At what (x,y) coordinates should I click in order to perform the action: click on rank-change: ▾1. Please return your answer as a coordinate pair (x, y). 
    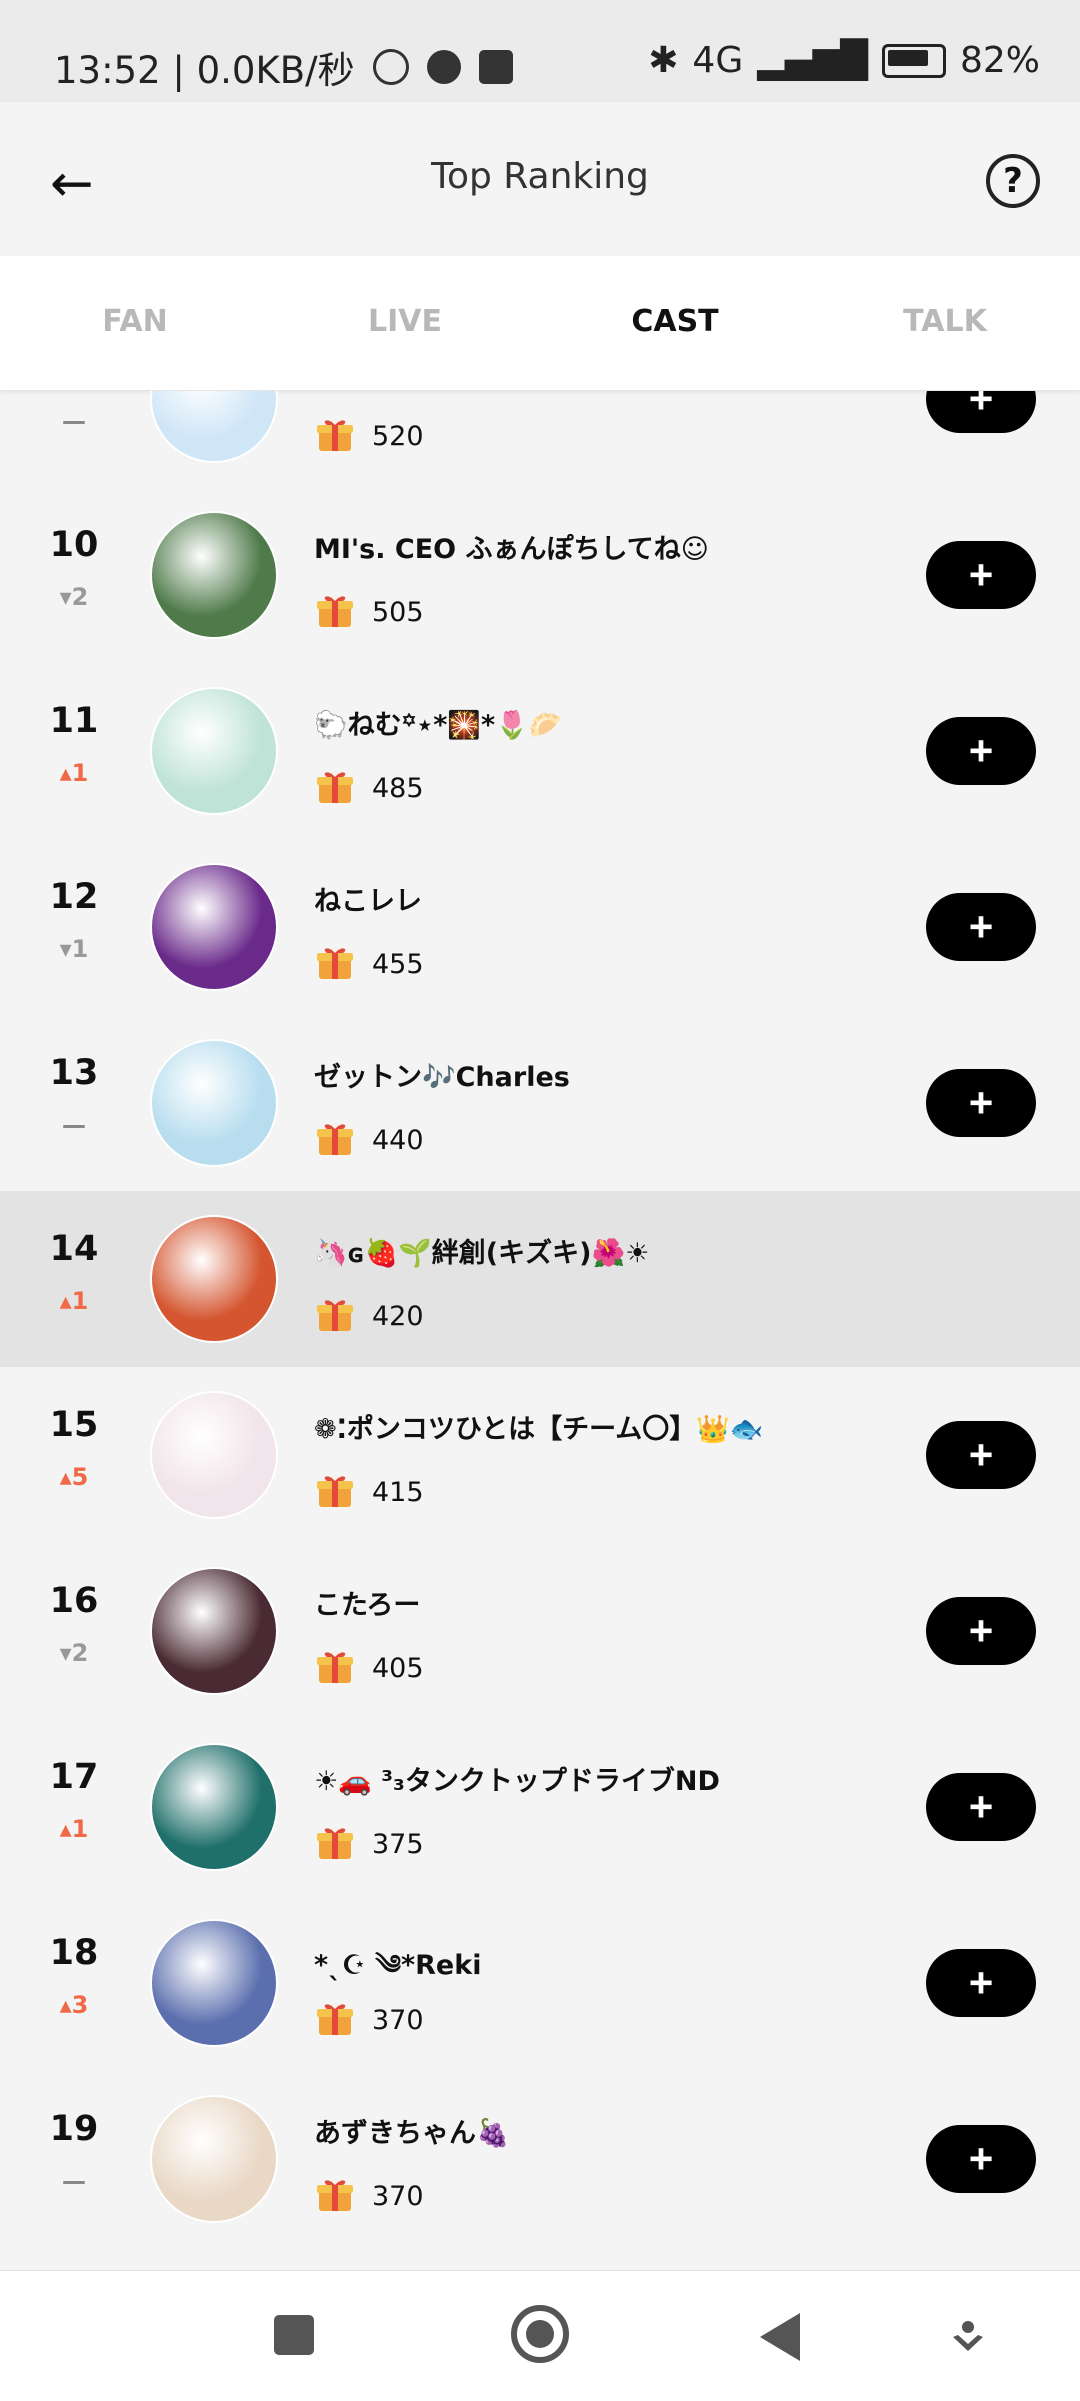
    Looking at the image, I should click on (74, 949).